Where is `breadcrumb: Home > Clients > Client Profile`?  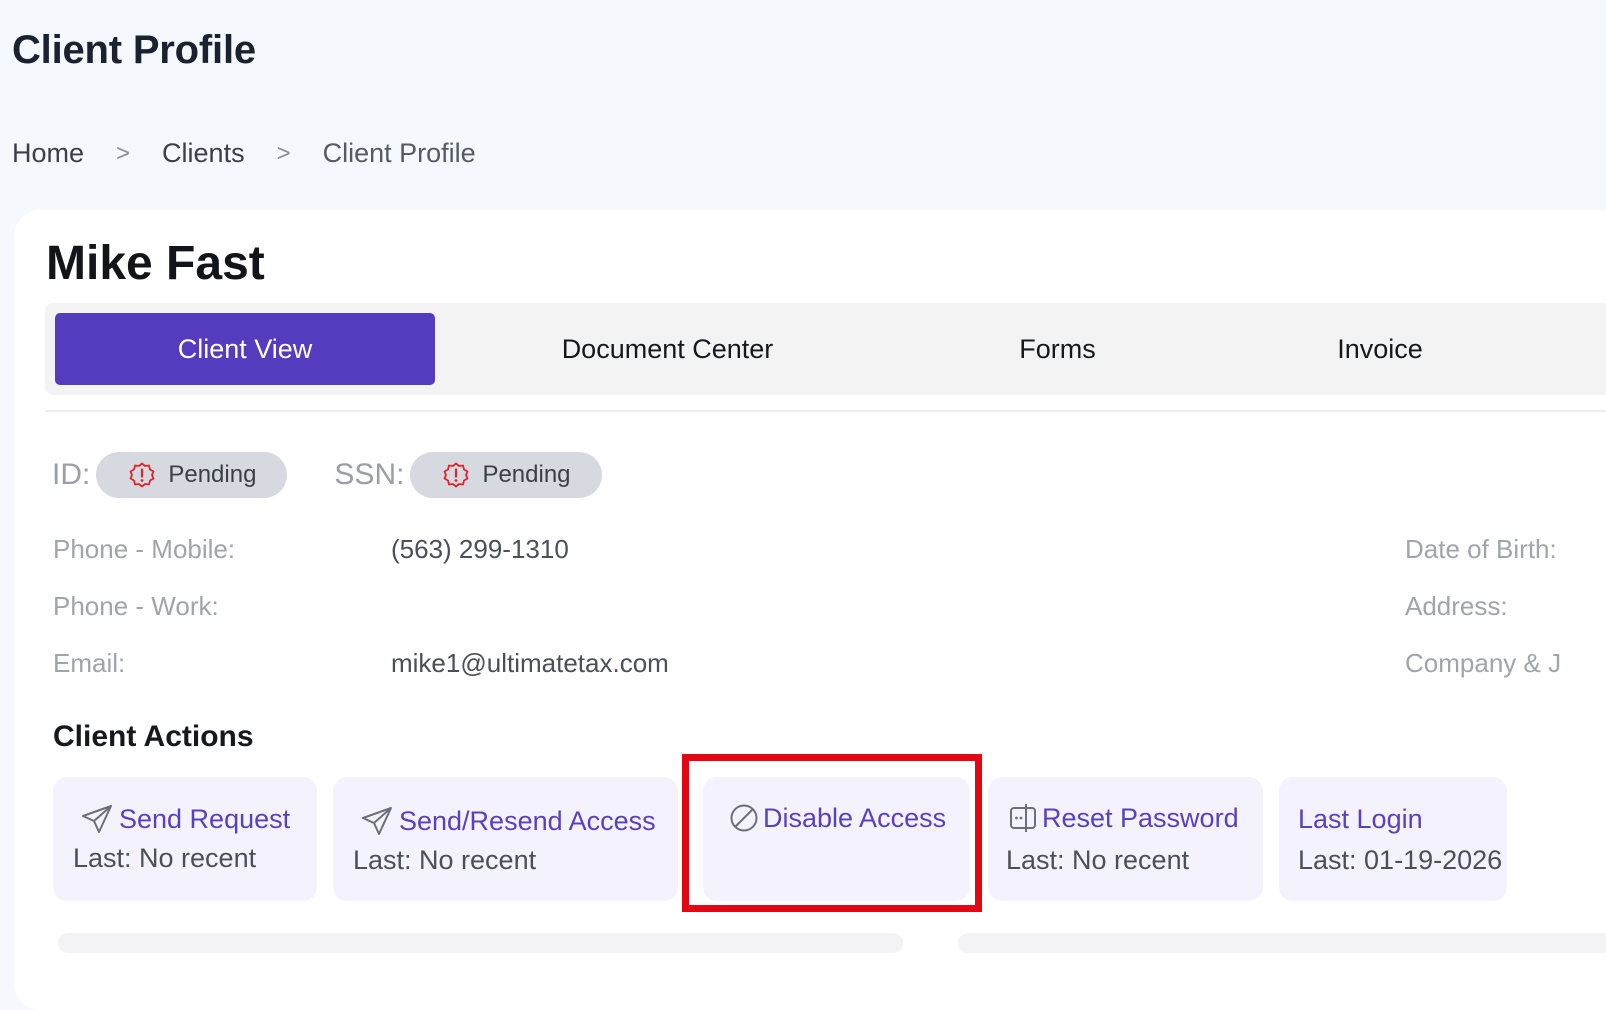 breadcrumb: Home > Clients > Client Profile is located at coordinates (244, 153).